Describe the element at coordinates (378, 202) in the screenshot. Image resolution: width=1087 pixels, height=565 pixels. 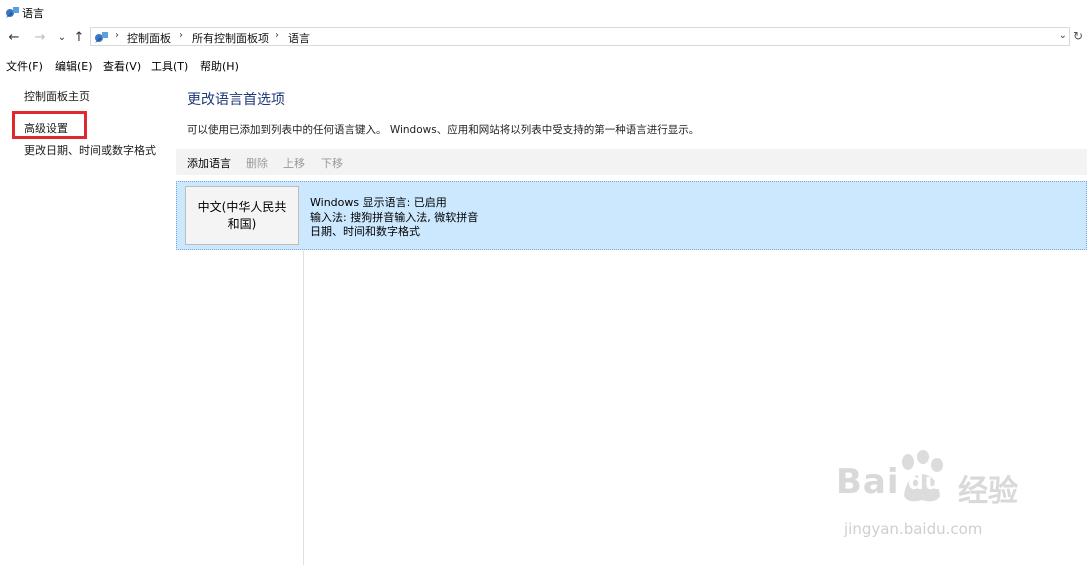
I see `language-display-status: Windows 显示语言: 已启用` at that location.